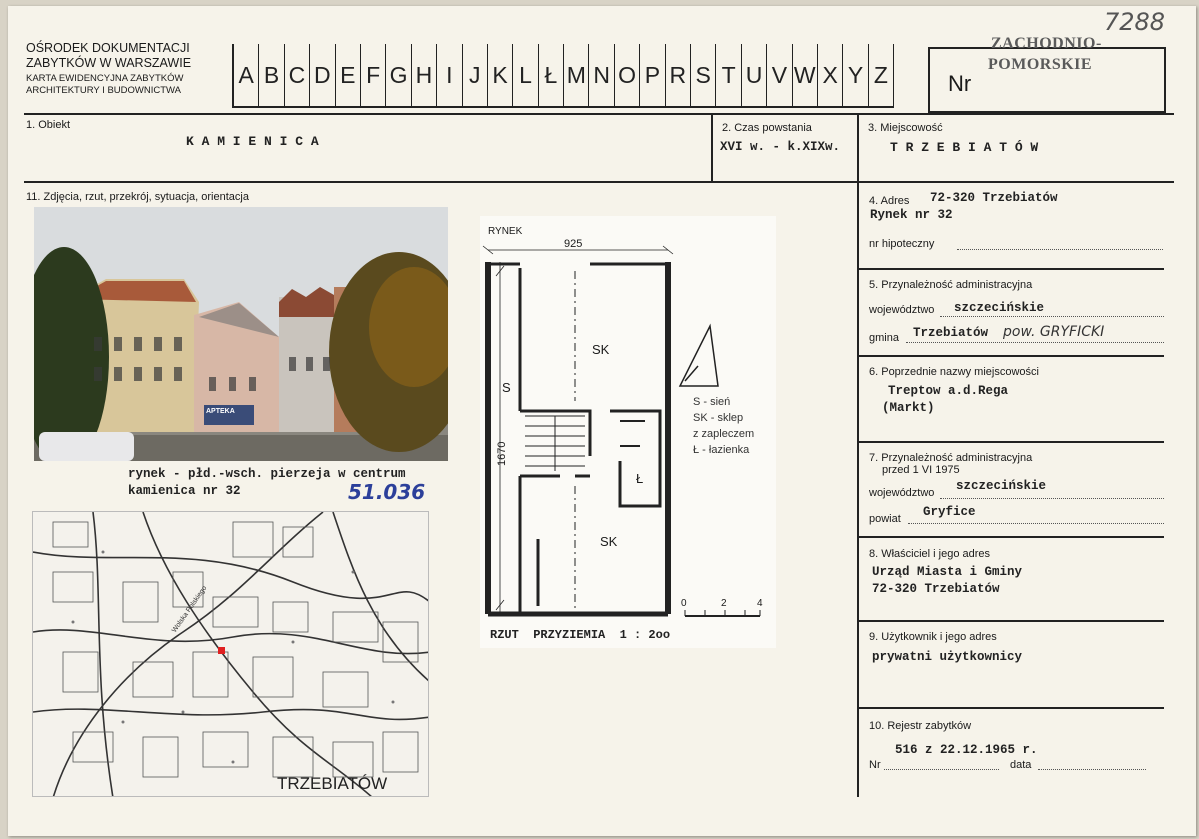 Image resolution: width=1199 pixels, height=839 pixels. I want to click on index-letter: K, so click(501, 75).